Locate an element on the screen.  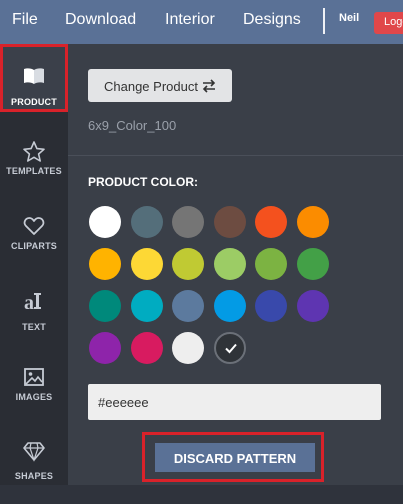
logout-button: Logout is located at coordinates (388, 23).